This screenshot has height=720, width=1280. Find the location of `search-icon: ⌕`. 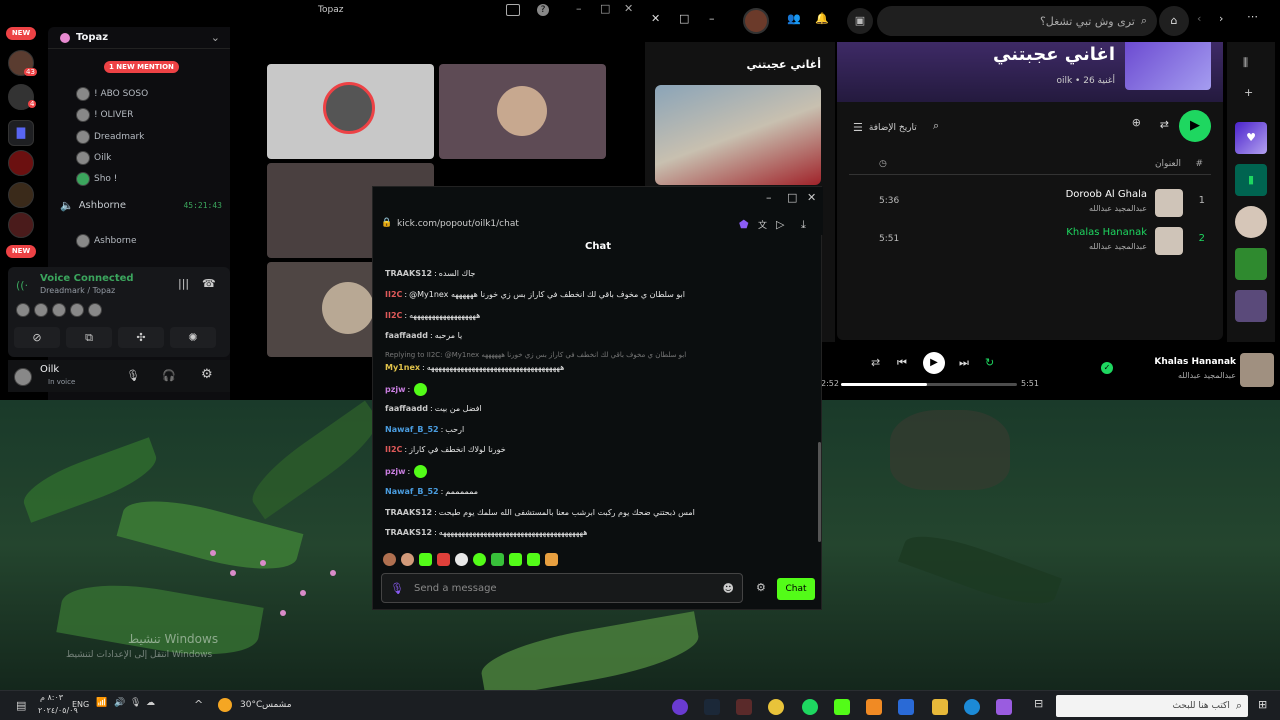

search-icon: ⌕ is located at coordinates (936, 126).